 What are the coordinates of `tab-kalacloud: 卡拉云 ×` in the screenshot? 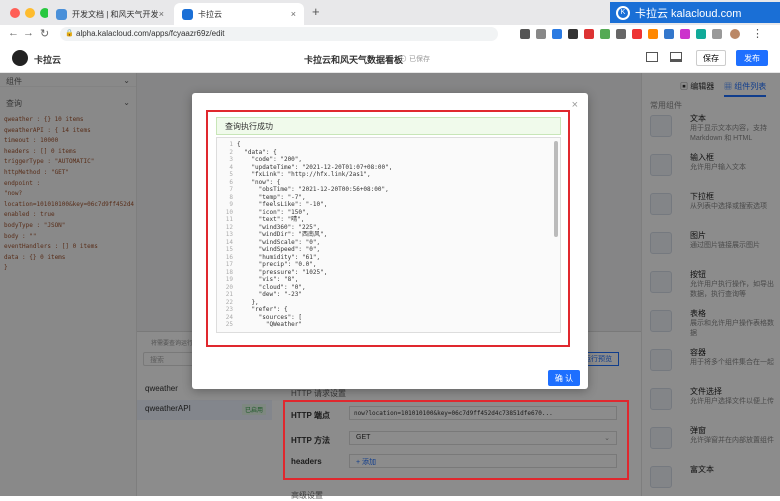 It's located at (239, 14).